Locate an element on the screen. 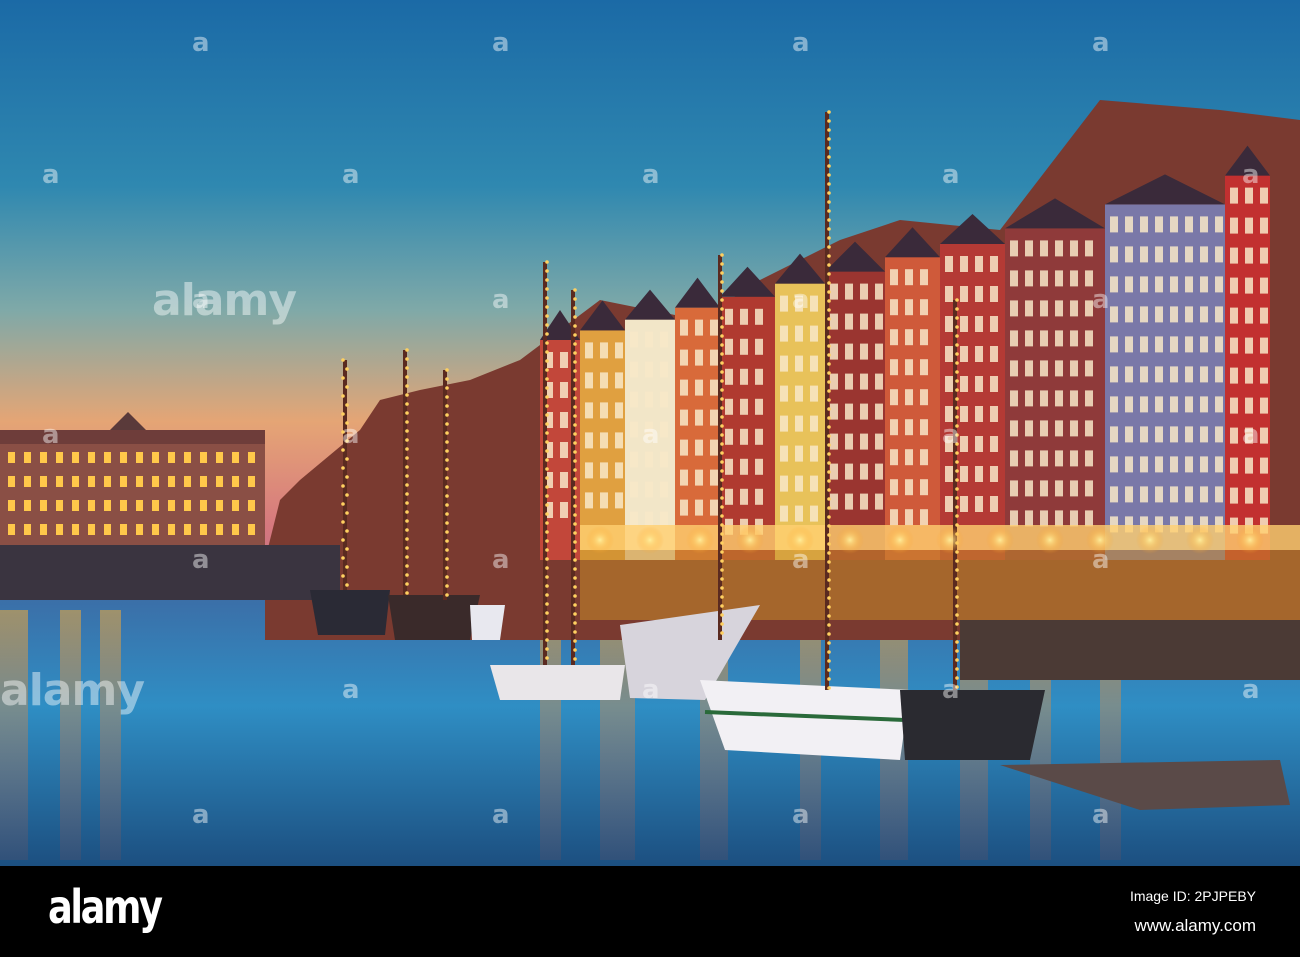  footer-bar: alamy Image ID: 2PJPEBY www.alamy.com is located at coordinates (650, 911).